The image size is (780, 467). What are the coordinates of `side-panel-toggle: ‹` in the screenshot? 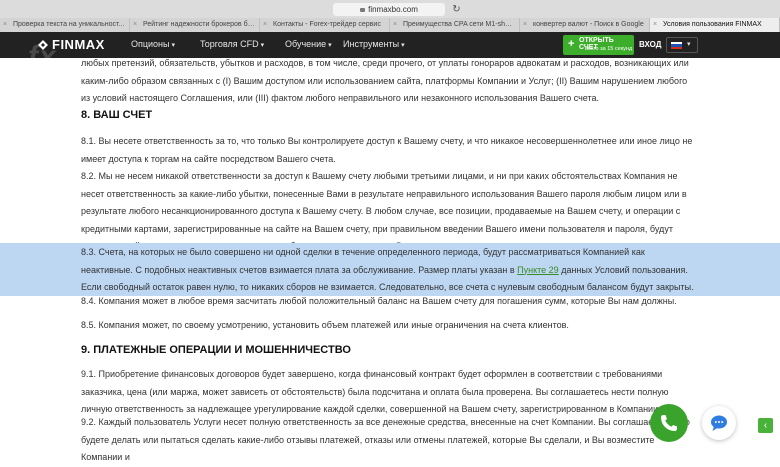 It's located at (765, 425).